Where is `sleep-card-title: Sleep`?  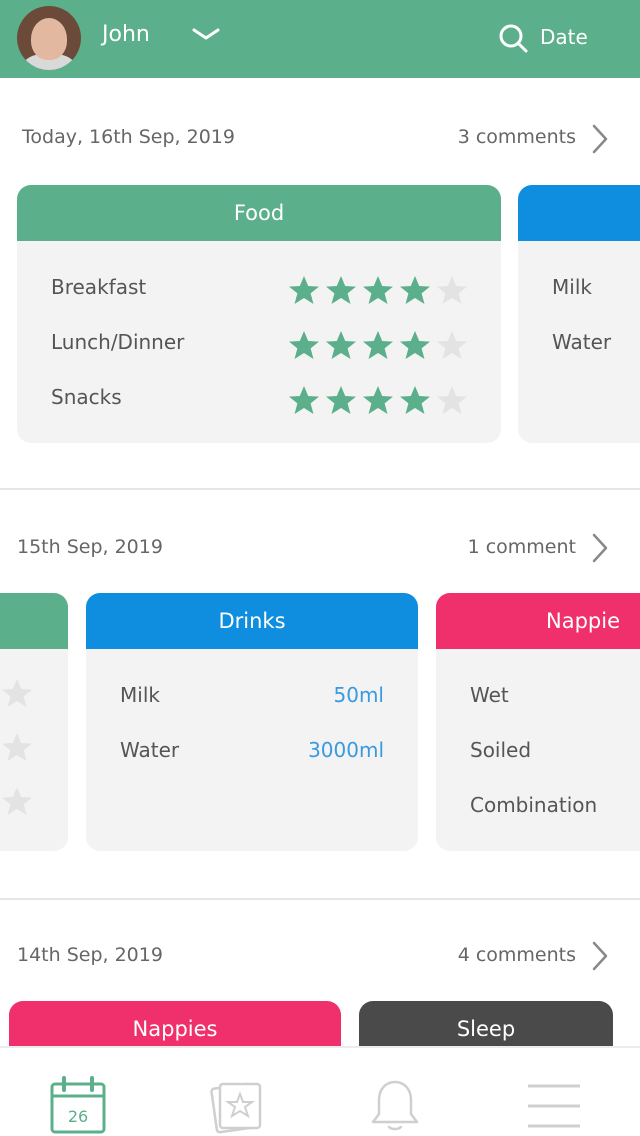
sleep-card-title: Sleep is located at coordinates (486, 1023).